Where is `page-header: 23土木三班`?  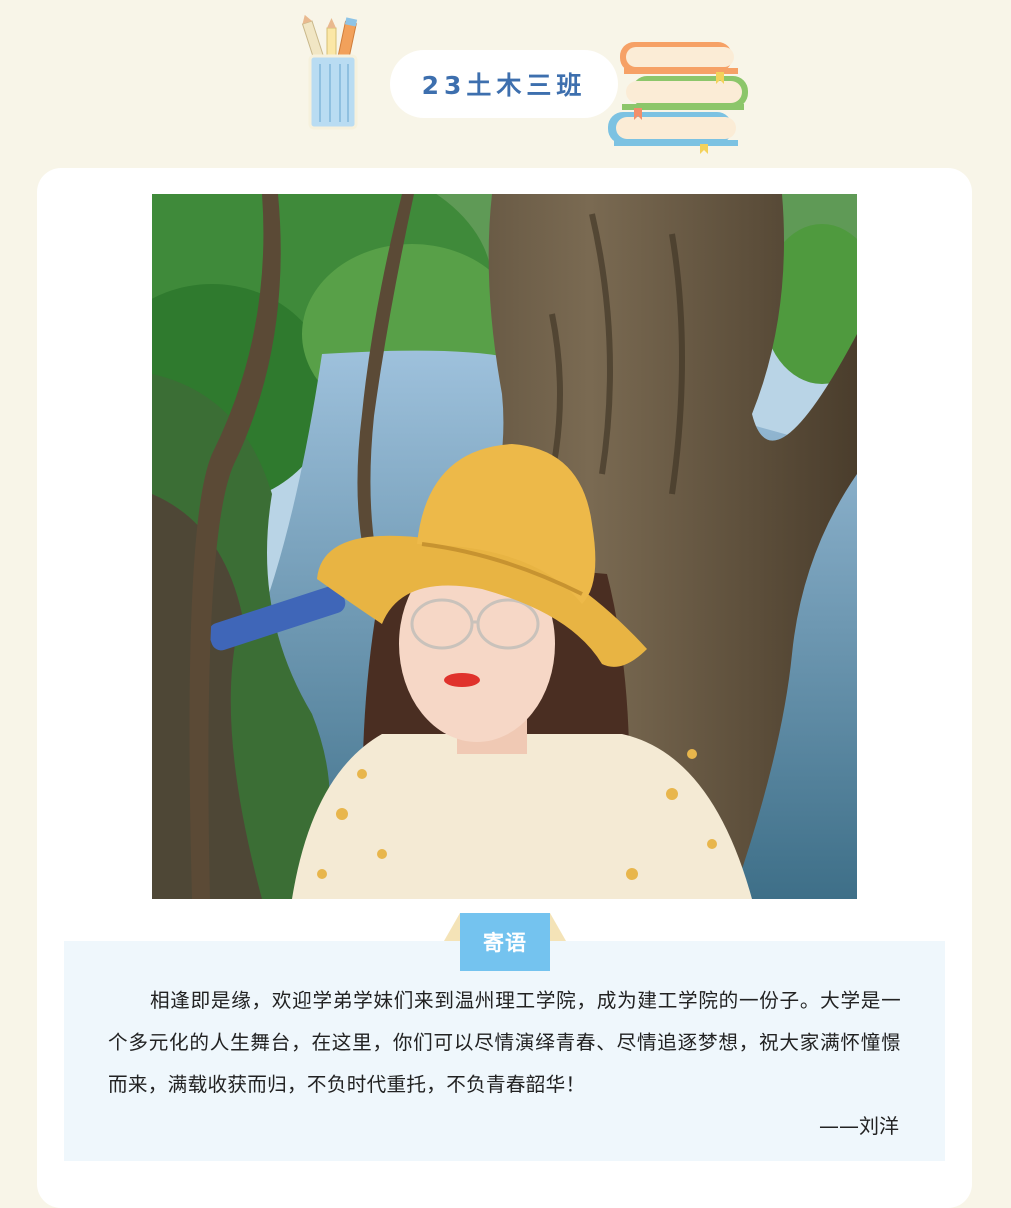 page-header: 23土木三班 is located at coordinates (505, 80).